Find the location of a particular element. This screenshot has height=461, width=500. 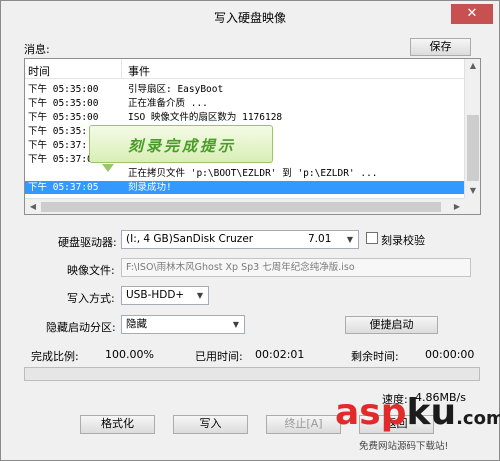

log-row: 下午 05:35:00 ISO 映像文件的扇区数为 1176128 is located at coordinates (245, 117).